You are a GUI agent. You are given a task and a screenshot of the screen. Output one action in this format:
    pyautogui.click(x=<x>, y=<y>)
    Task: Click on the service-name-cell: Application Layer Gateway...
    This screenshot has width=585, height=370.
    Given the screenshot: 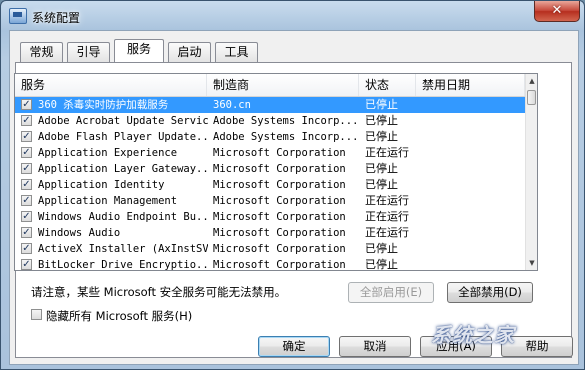 What is the action you would take?
    pyautogui.click(x=123, y=169)
    